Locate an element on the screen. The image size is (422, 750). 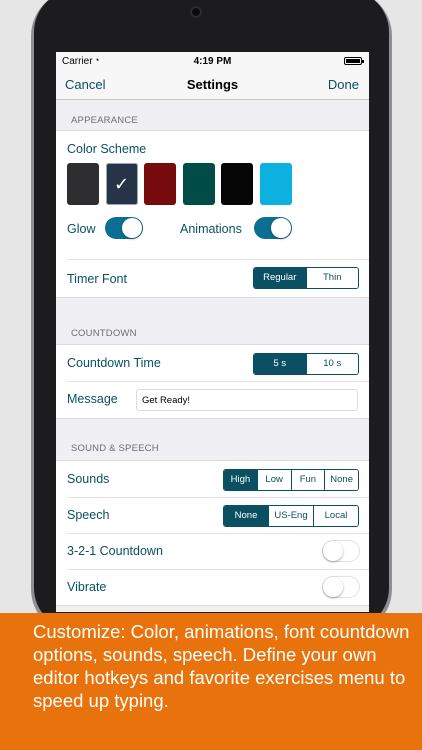
countdown-321-row: 3-2-1 Countdown is located at coordinates (212, 551).